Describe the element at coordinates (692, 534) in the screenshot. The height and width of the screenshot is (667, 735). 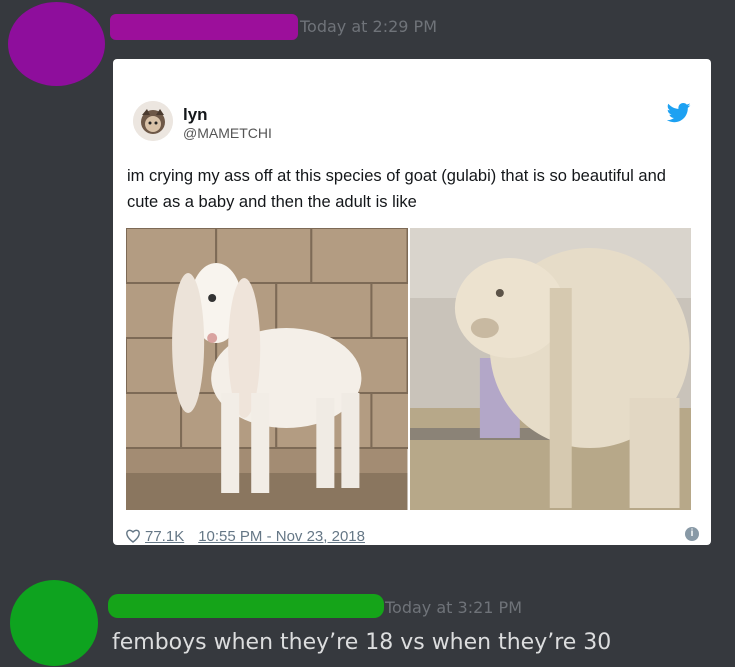
I see `info-icon: i` at that location.